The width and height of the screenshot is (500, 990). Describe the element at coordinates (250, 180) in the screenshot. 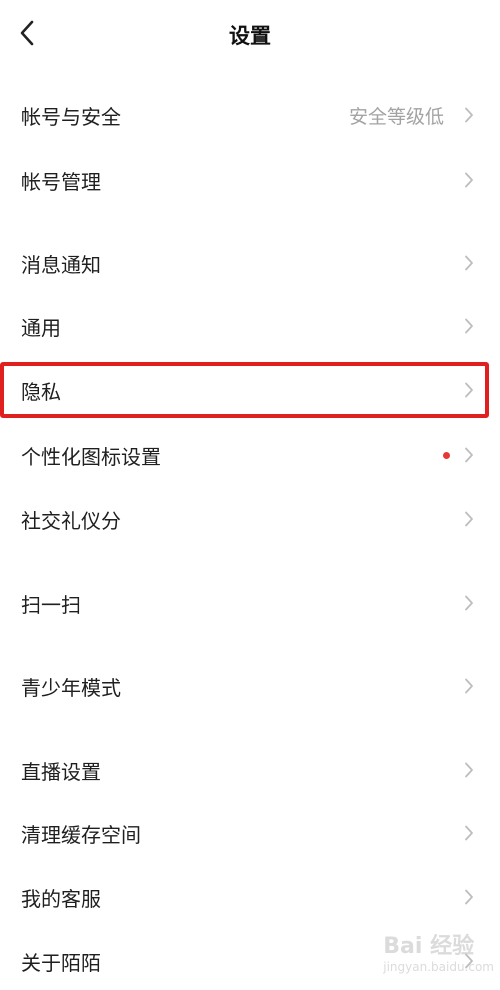

I see `settings-item-account-management: 帐号管理` at that location.